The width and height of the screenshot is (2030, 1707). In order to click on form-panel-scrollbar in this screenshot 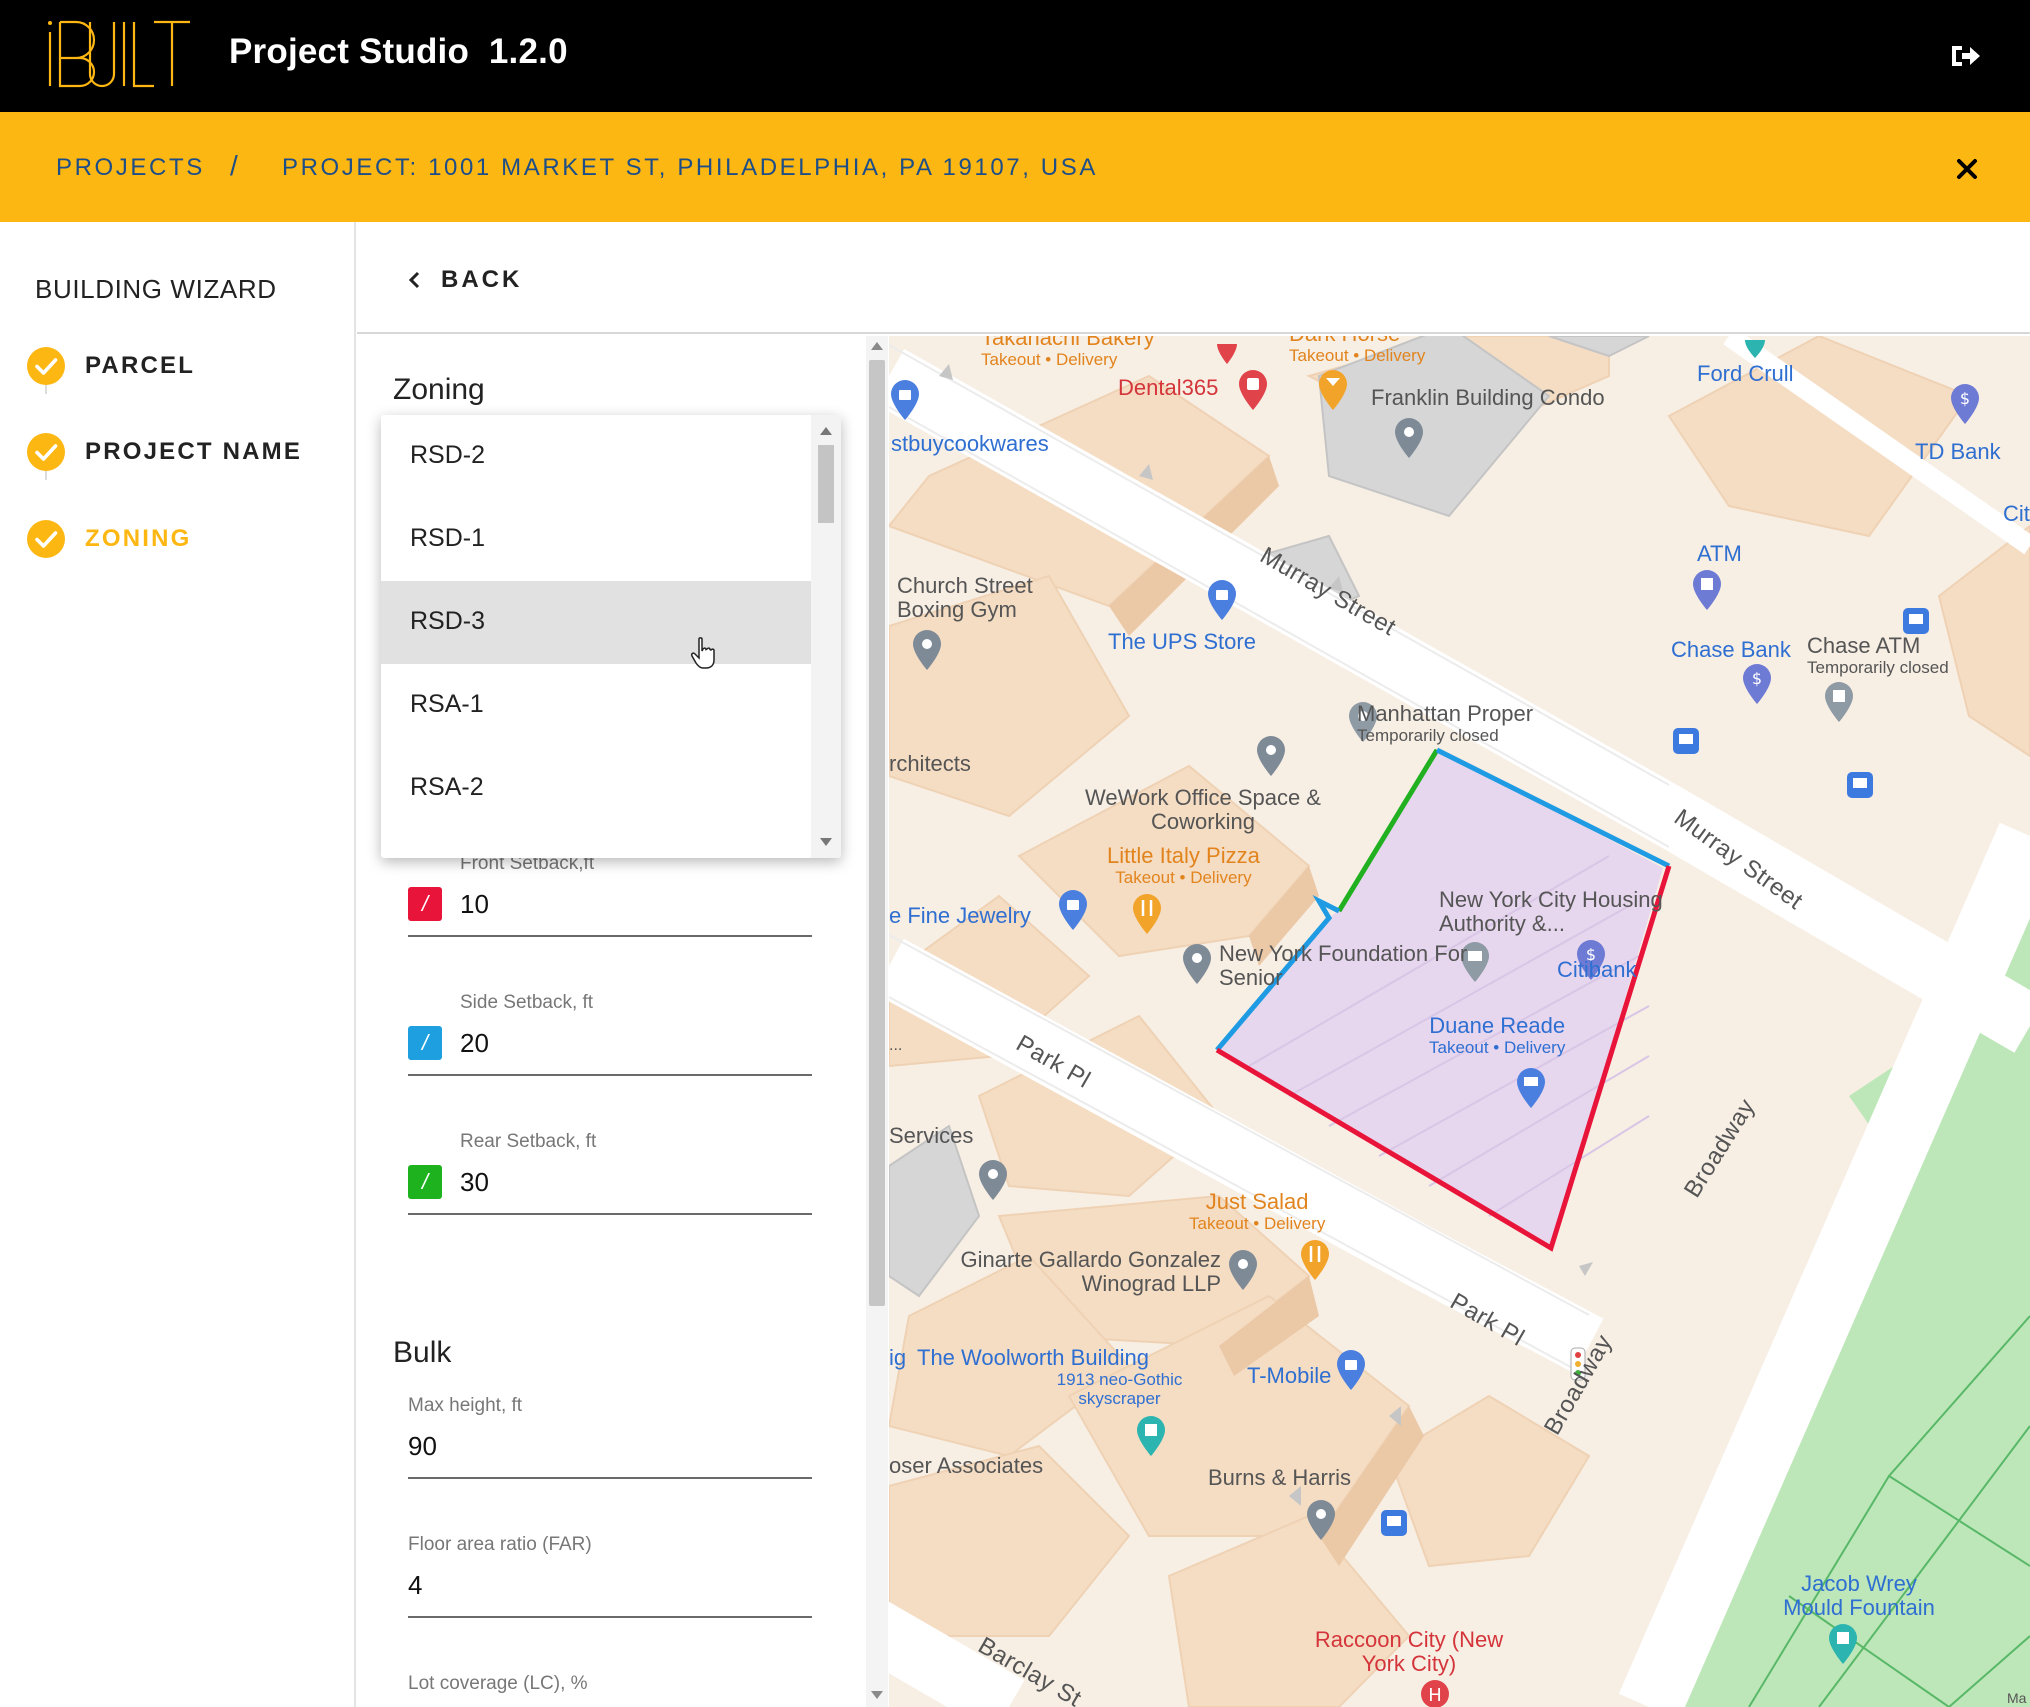, I will do `click(877, 1021)`.